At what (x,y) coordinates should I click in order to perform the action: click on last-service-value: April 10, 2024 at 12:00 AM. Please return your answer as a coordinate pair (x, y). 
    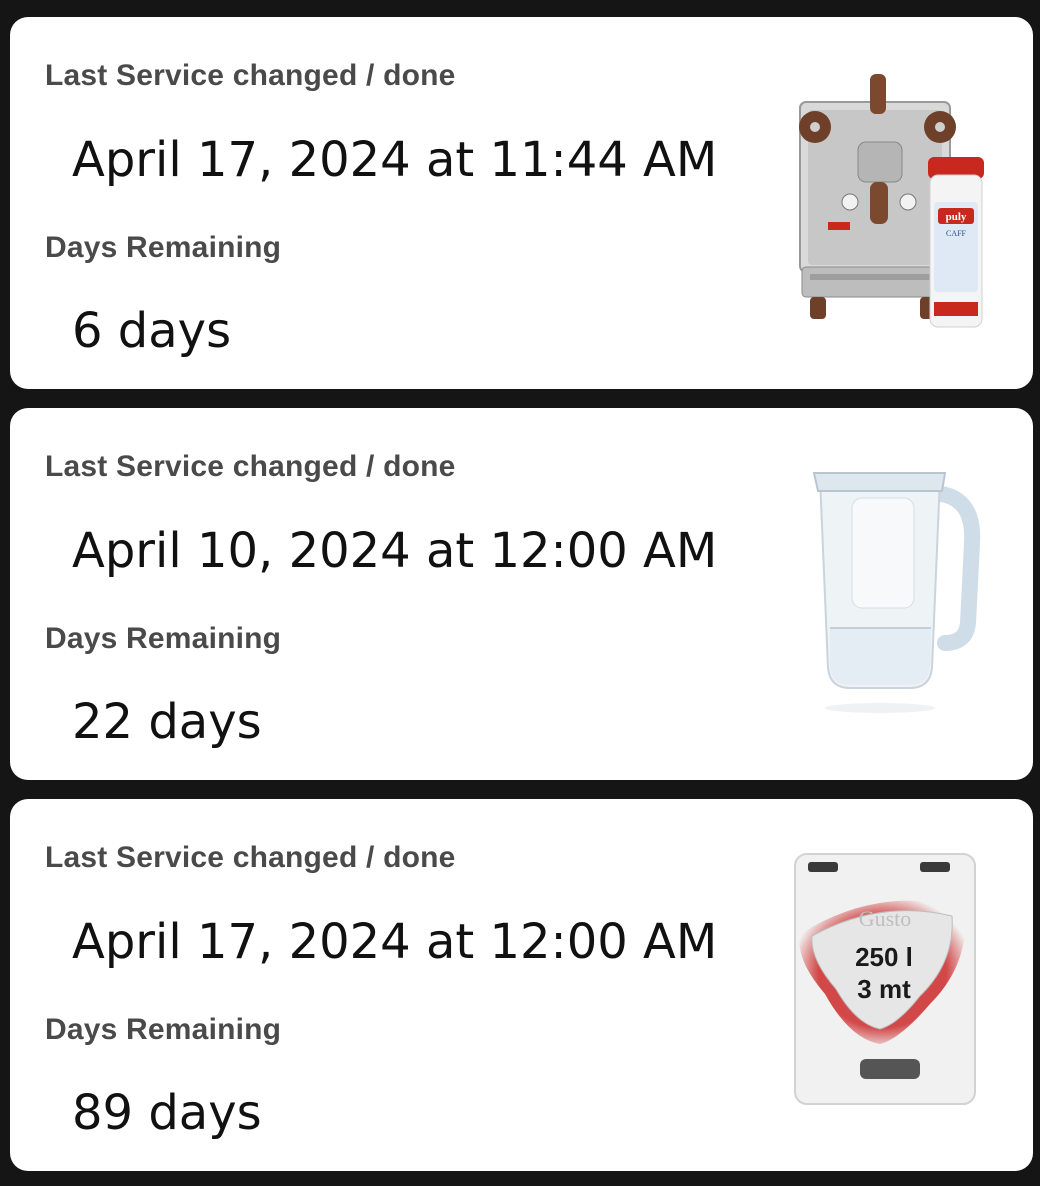
    Looking at the image, I should click on (395, 551).